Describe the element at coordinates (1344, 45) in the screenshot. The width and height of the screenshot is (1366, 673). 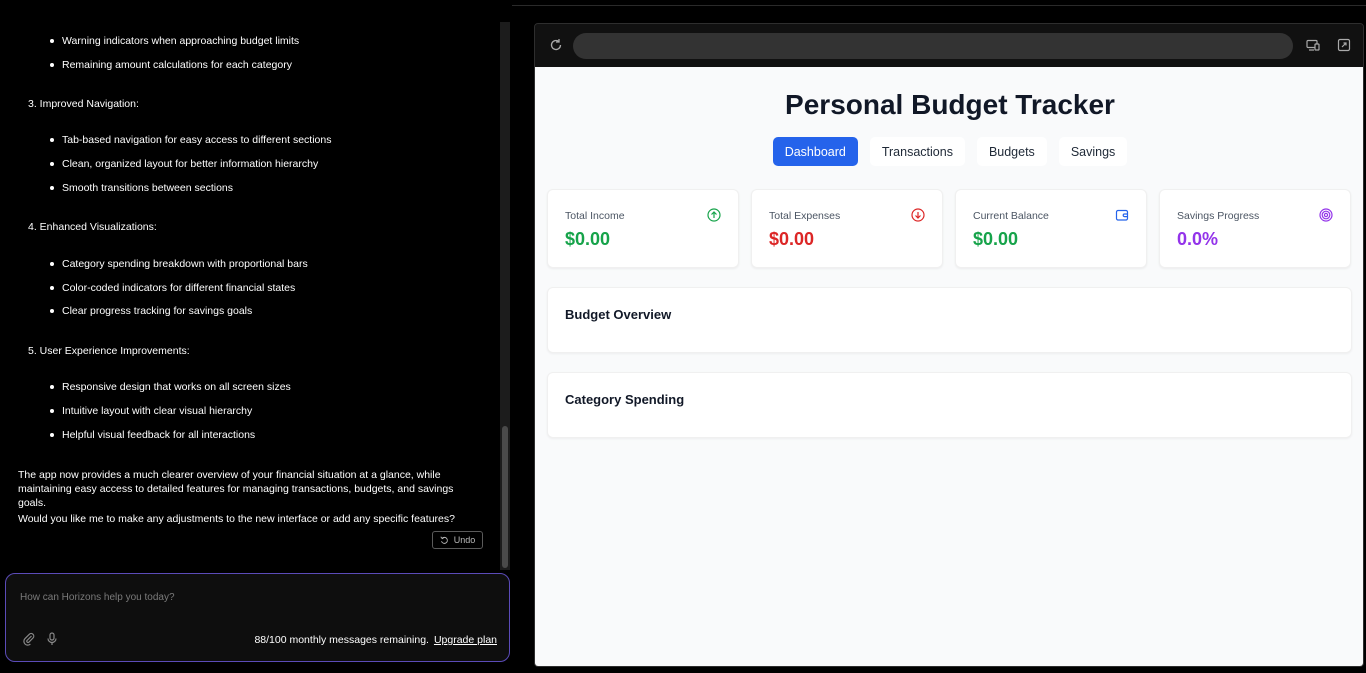
I see `expand-icon` at that location.